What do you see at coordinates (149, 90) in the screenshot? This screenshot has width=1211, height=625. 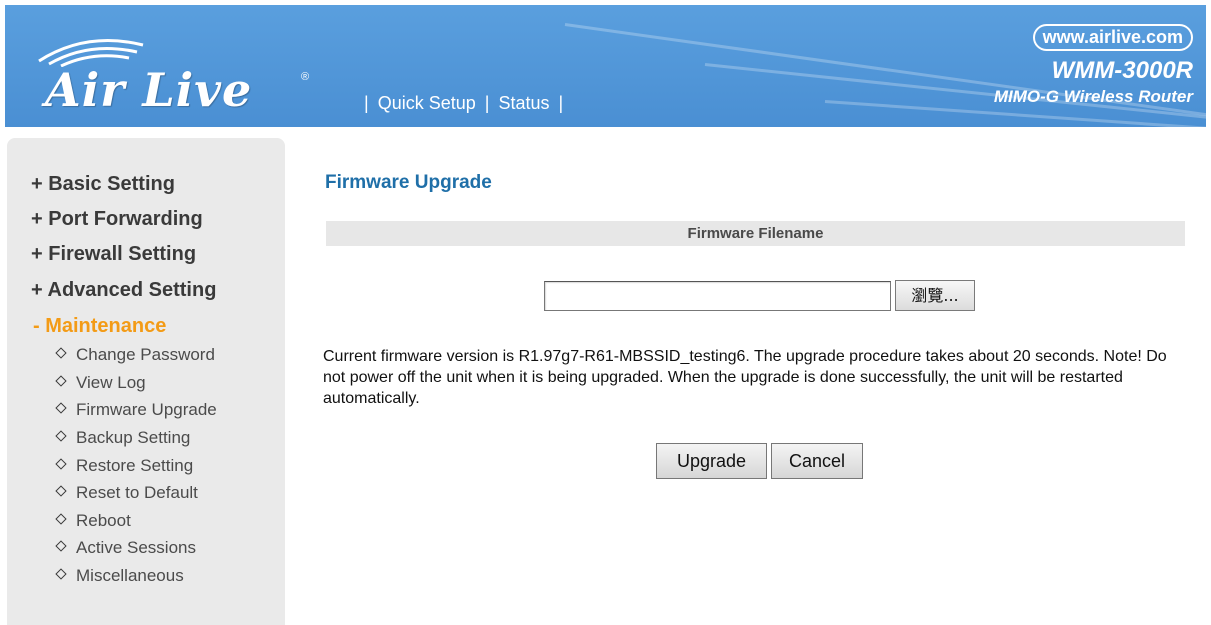 I see `logo-text: Air Live` at bounding box center [149, 90].